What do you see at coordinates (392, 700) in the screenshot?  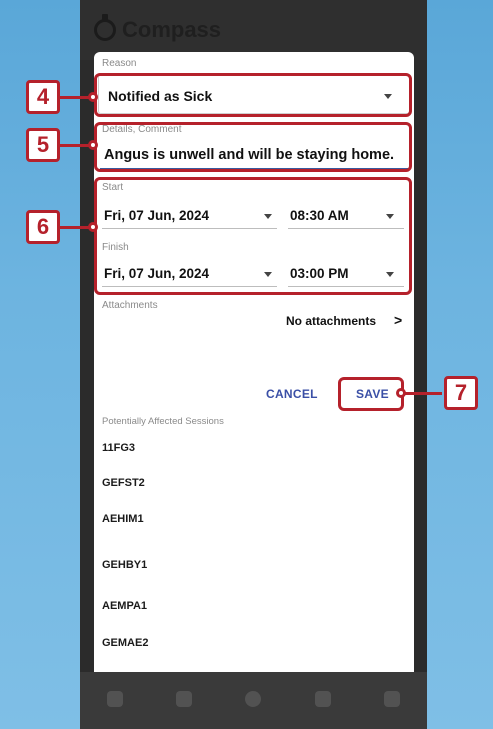 I see `nav-menu-icon` at bounding box center [392, 700].